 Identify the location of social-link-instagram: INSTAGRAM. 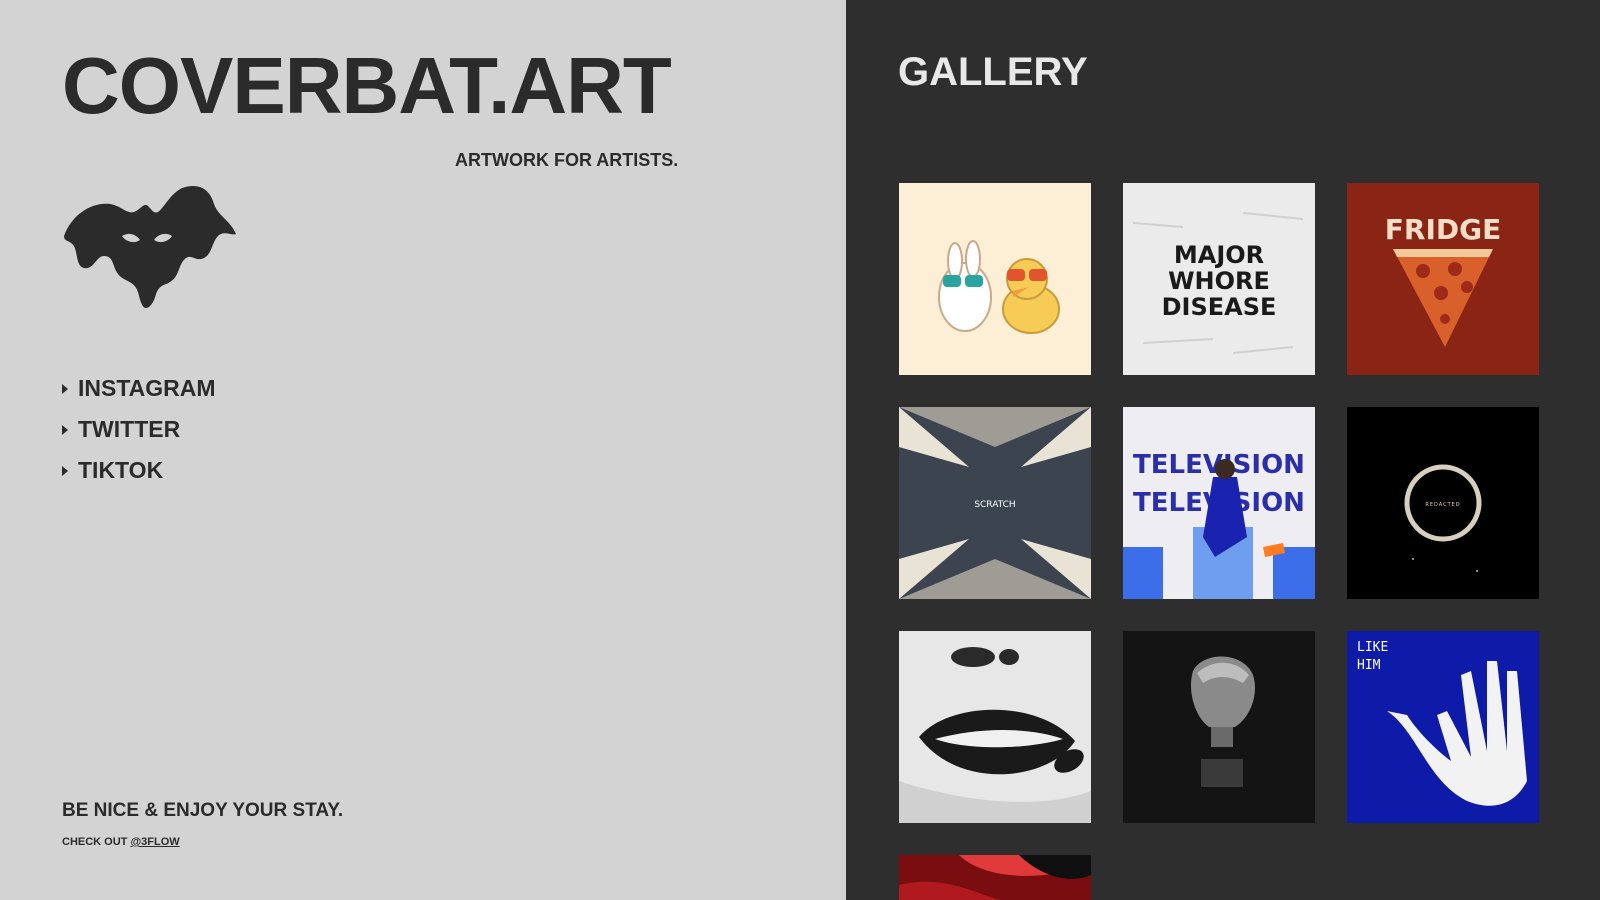
(139, 388).